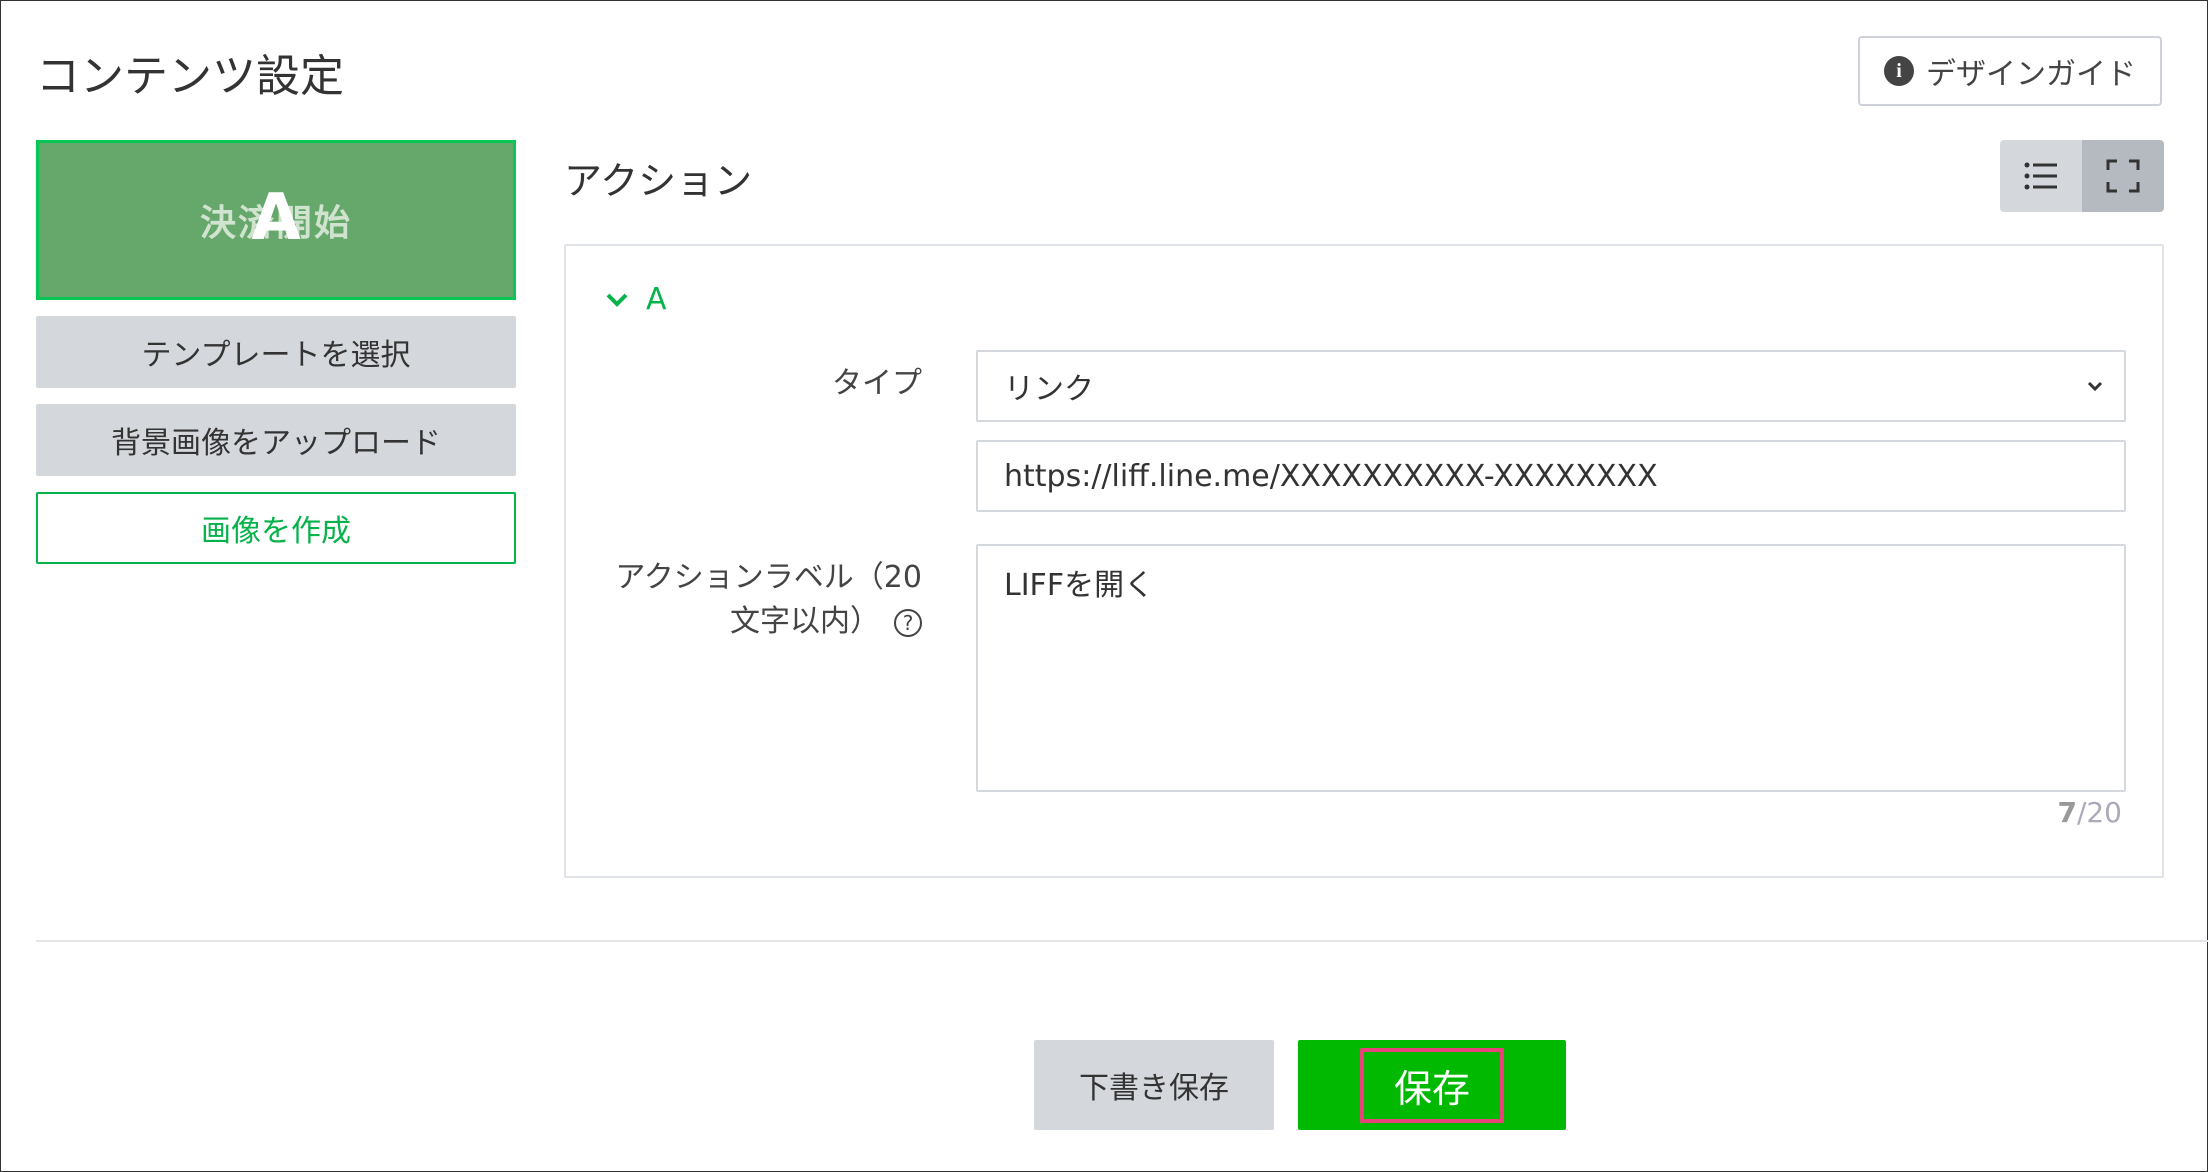 The image size is (2208, 1172). I want to click on create-image-button: 画像を作成, so click(276, 528).